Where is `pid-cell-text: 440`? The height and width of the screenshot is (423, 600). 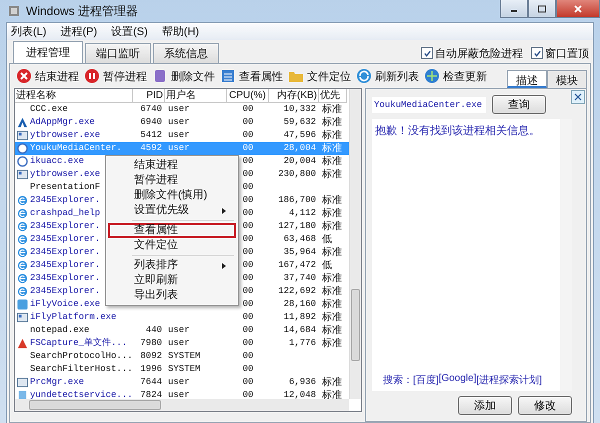
pid-cell-text: 440 is located at coordinates (153, 330).